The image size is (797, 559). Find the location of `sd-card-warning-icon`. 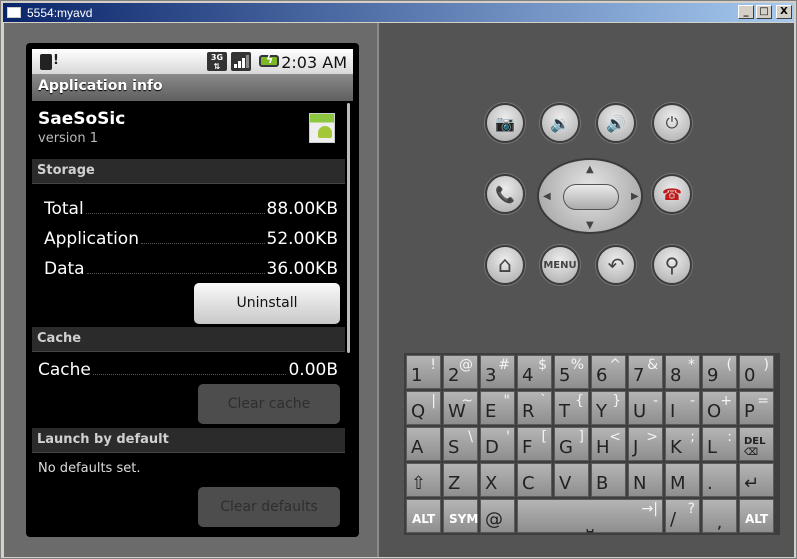

sd-card-warning-icon is located at coordinates (49, 61).